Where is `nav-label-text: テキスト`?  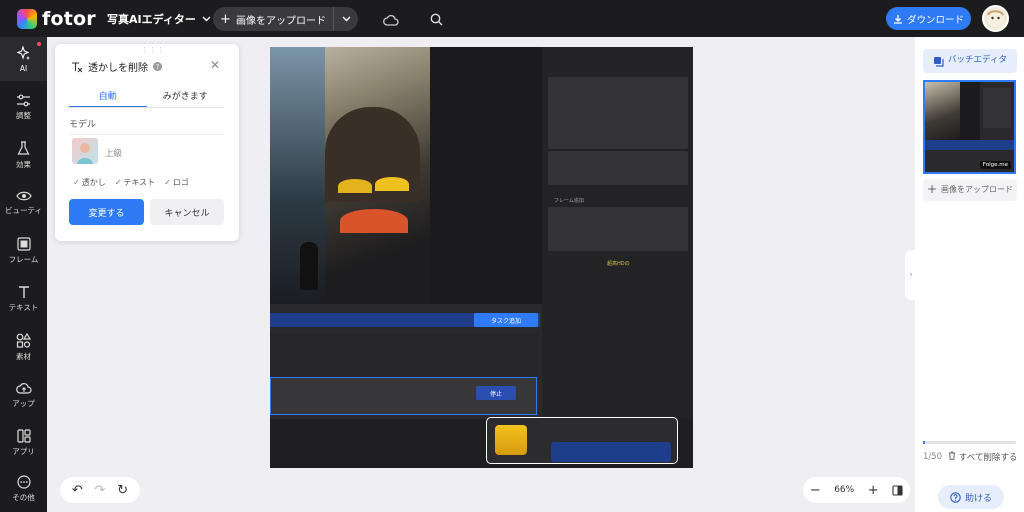
nav-label-text: テキスト is located at coordinates (23, 307).